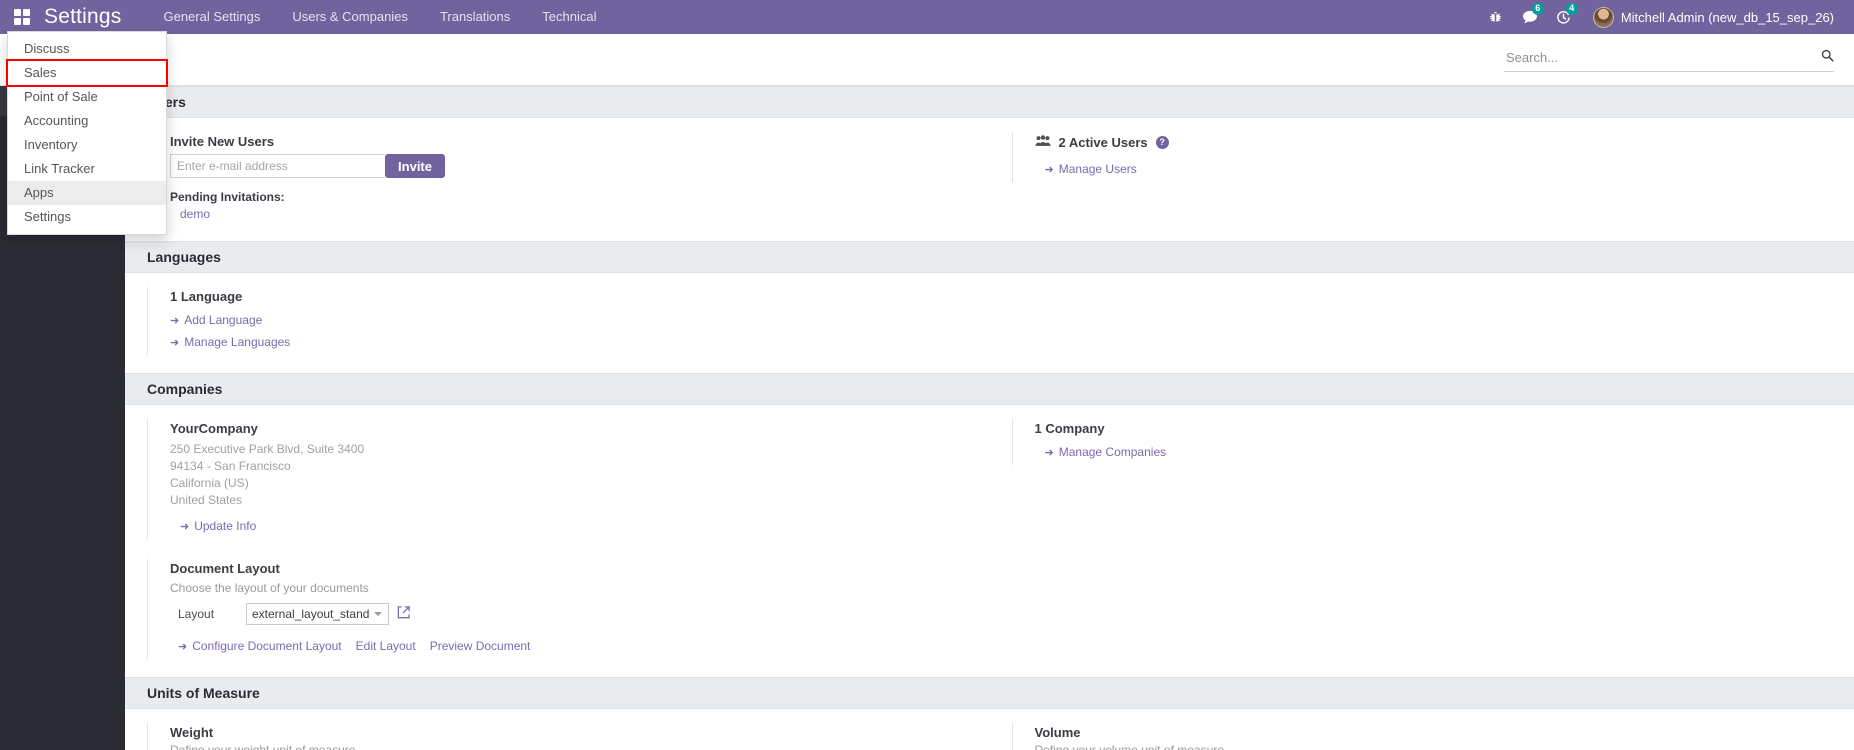 The height and width of the screenshot is (750, 1854). Describe the element at coordinates (222, 141) in the screenshot. I see `invite-new-users-label: Invite New Users` at that location.